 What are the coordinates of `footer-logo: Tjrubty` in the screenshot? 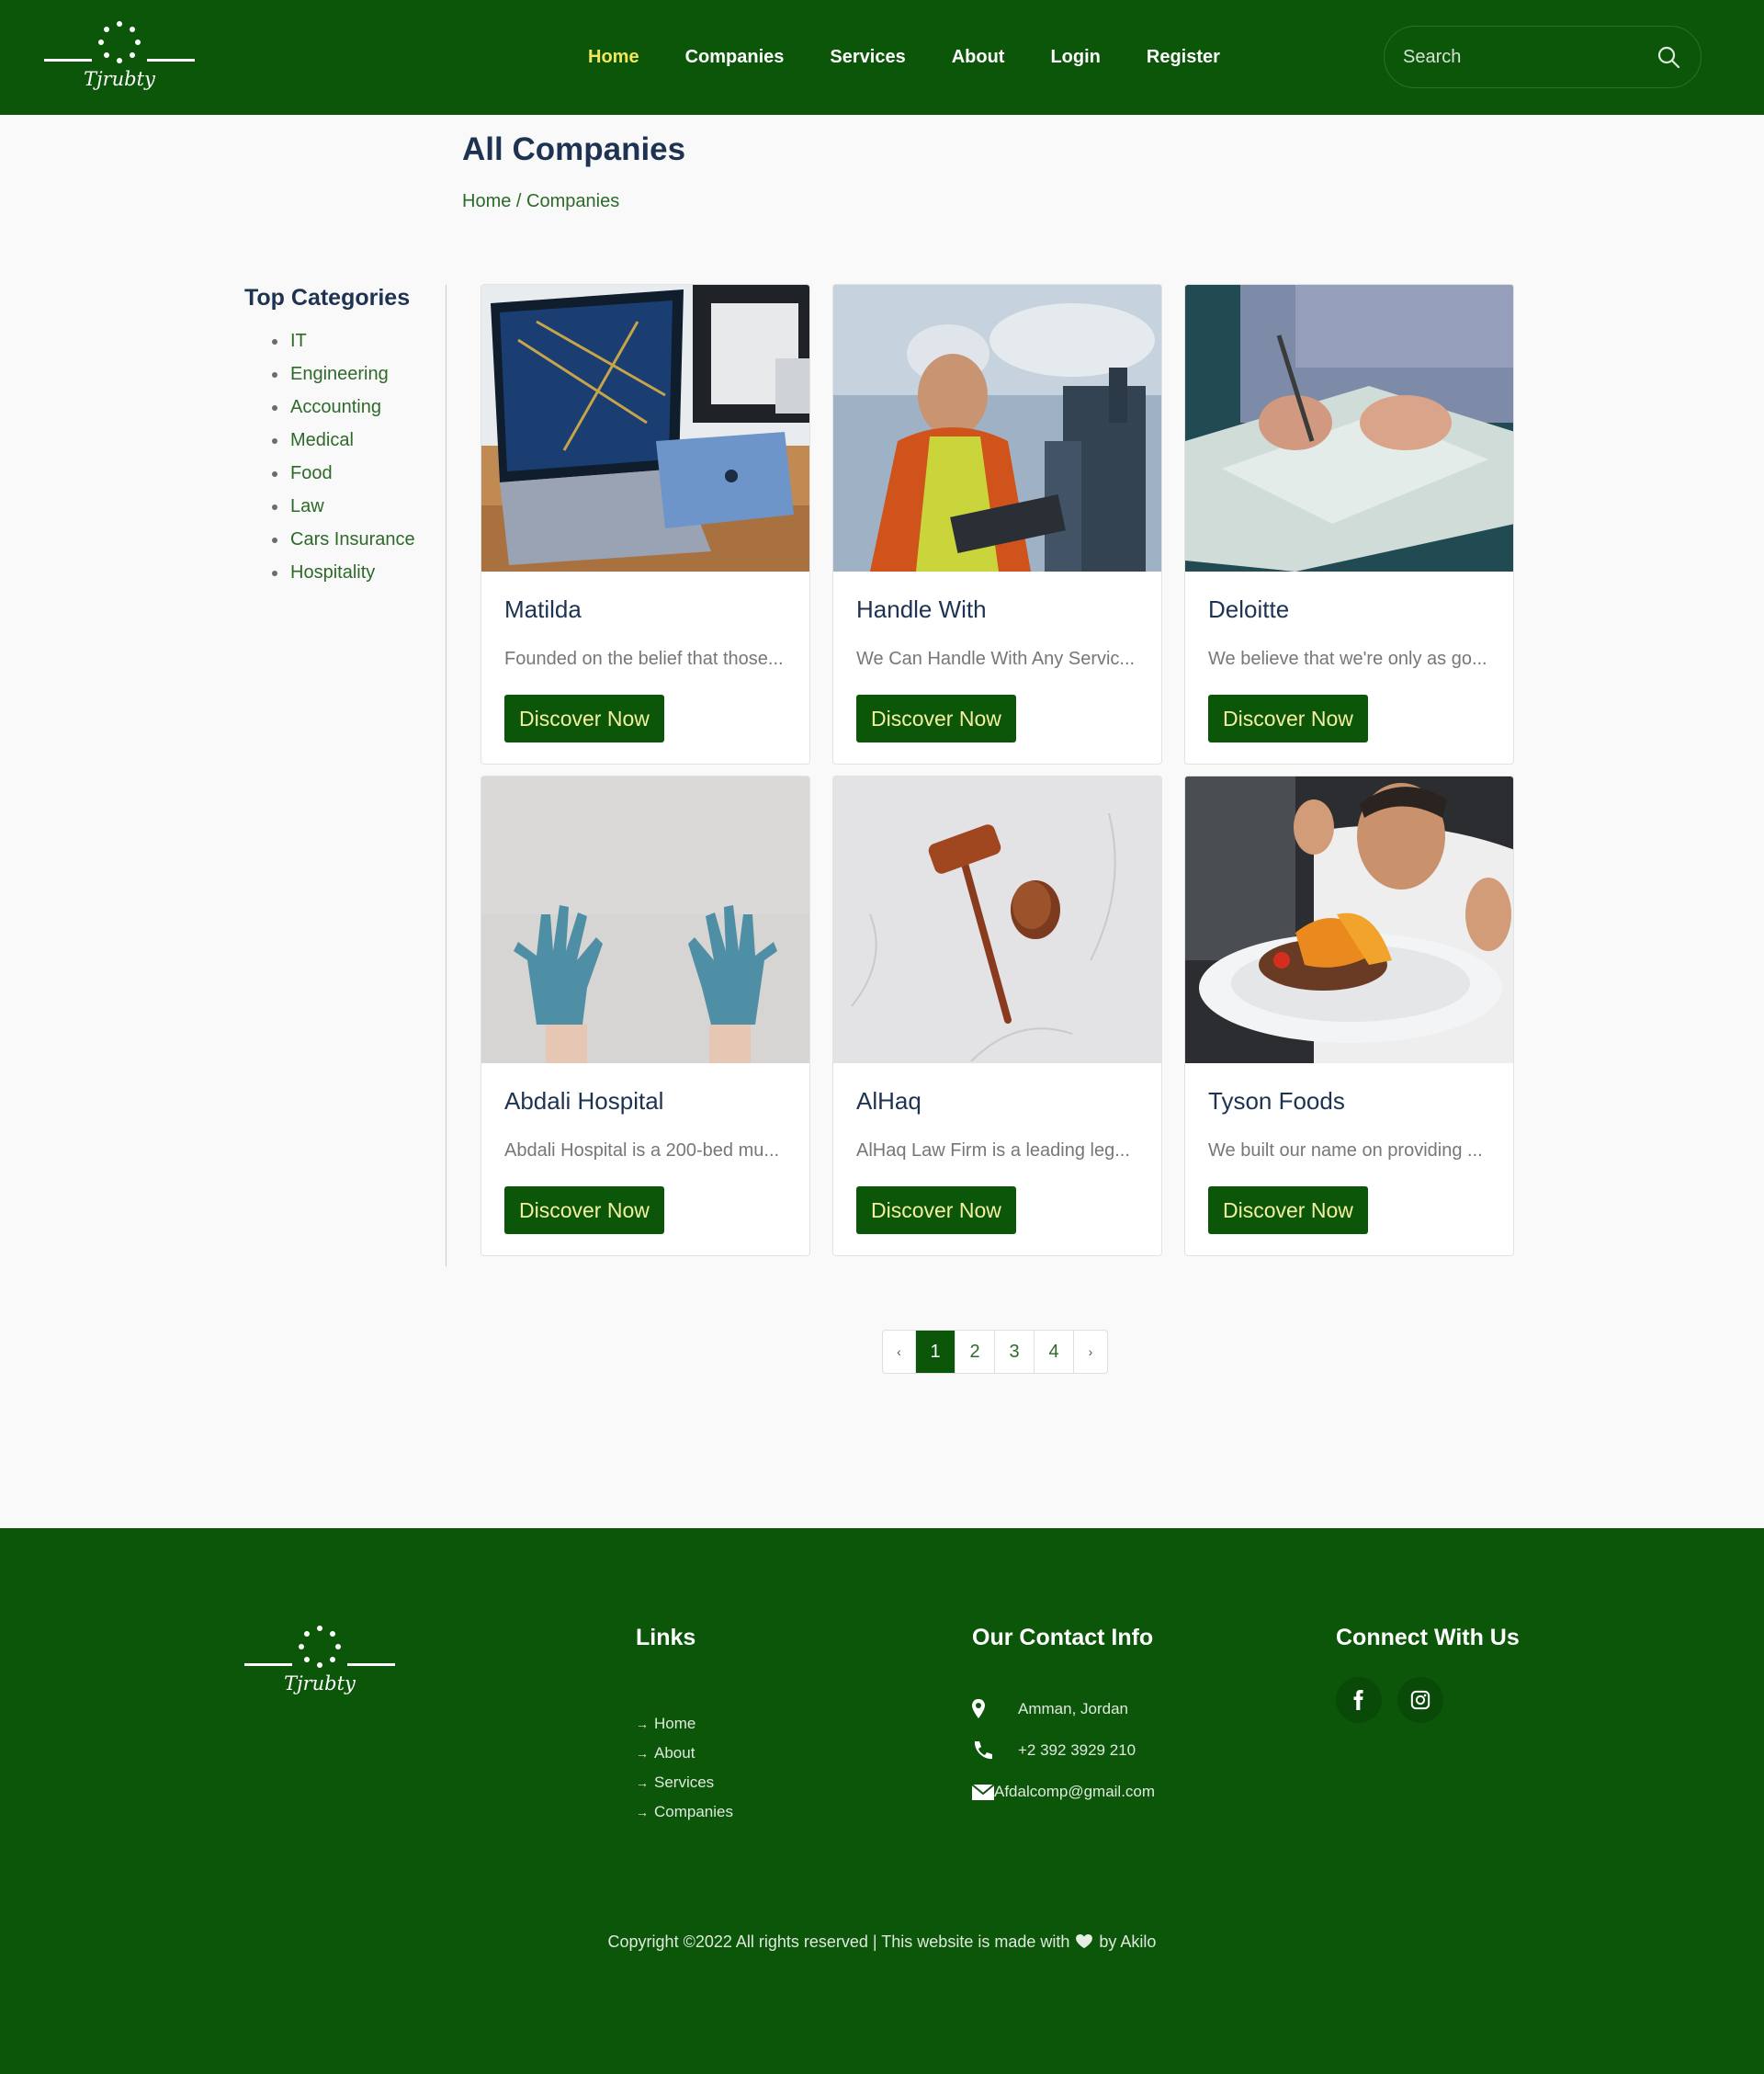 It's located at (320, 1661).